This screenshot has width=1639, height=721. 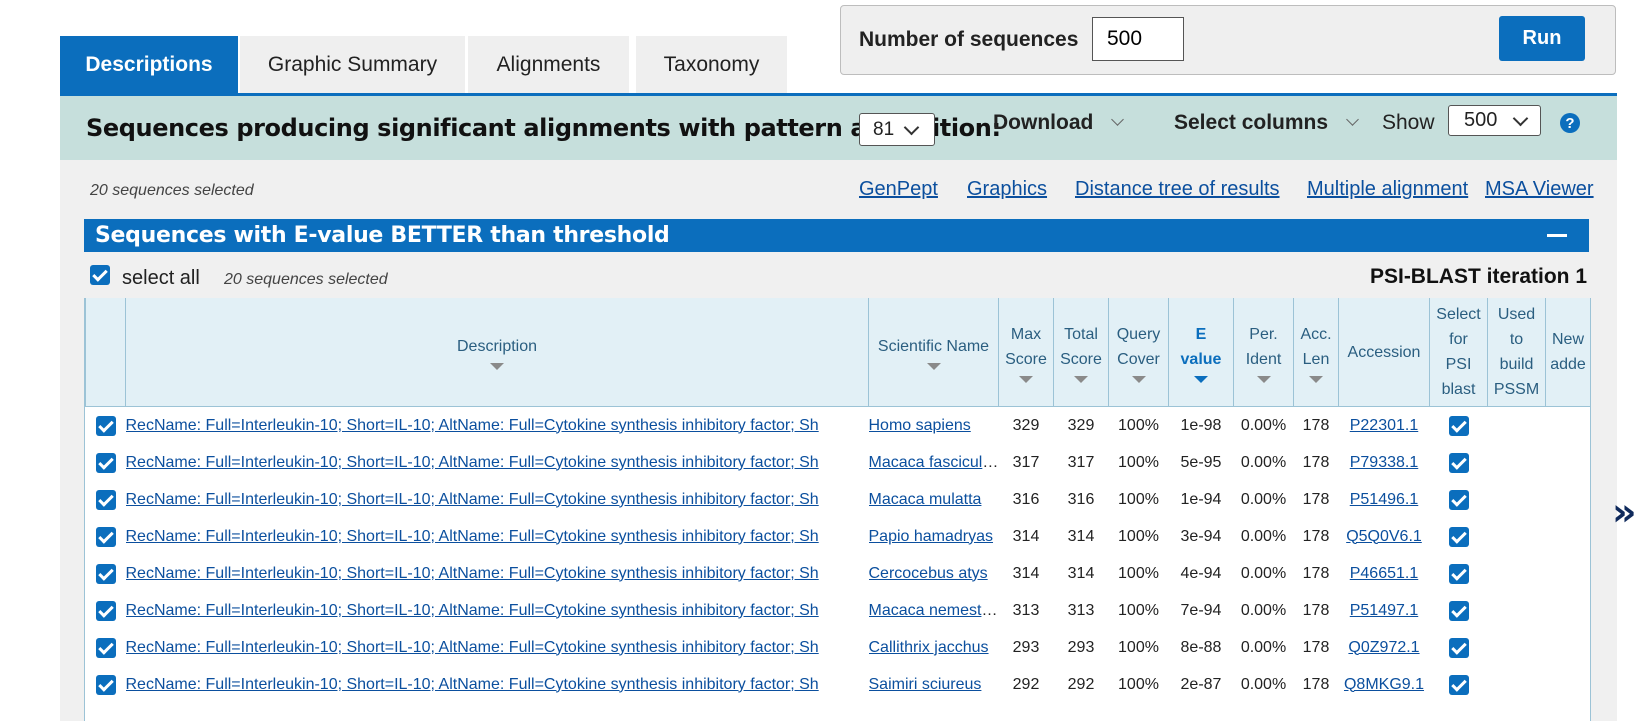 What do you see at coordinates (925, 684) in the screenshot?
I see `scientific-name-link: Saimiri sciureus` at bounding box center [925, 684].